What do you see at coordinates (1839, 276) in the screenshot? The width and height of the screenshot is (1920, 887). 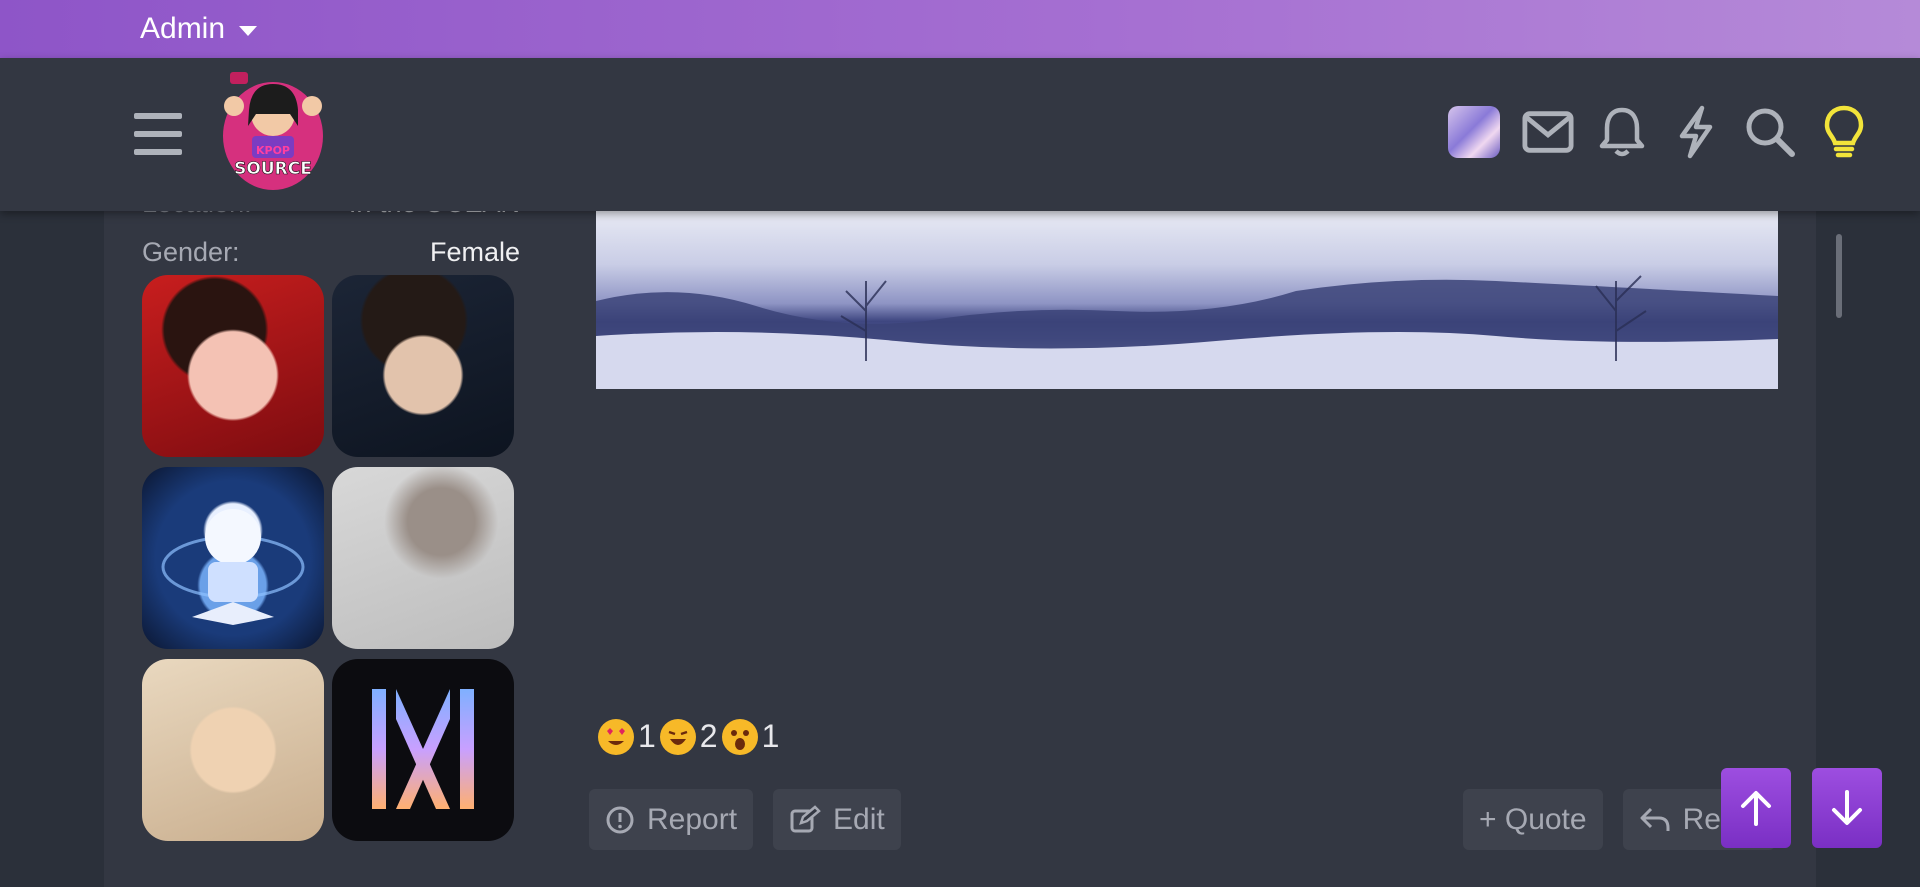 I see `scrollbar-thumb` at bounding box center [1839, 276].